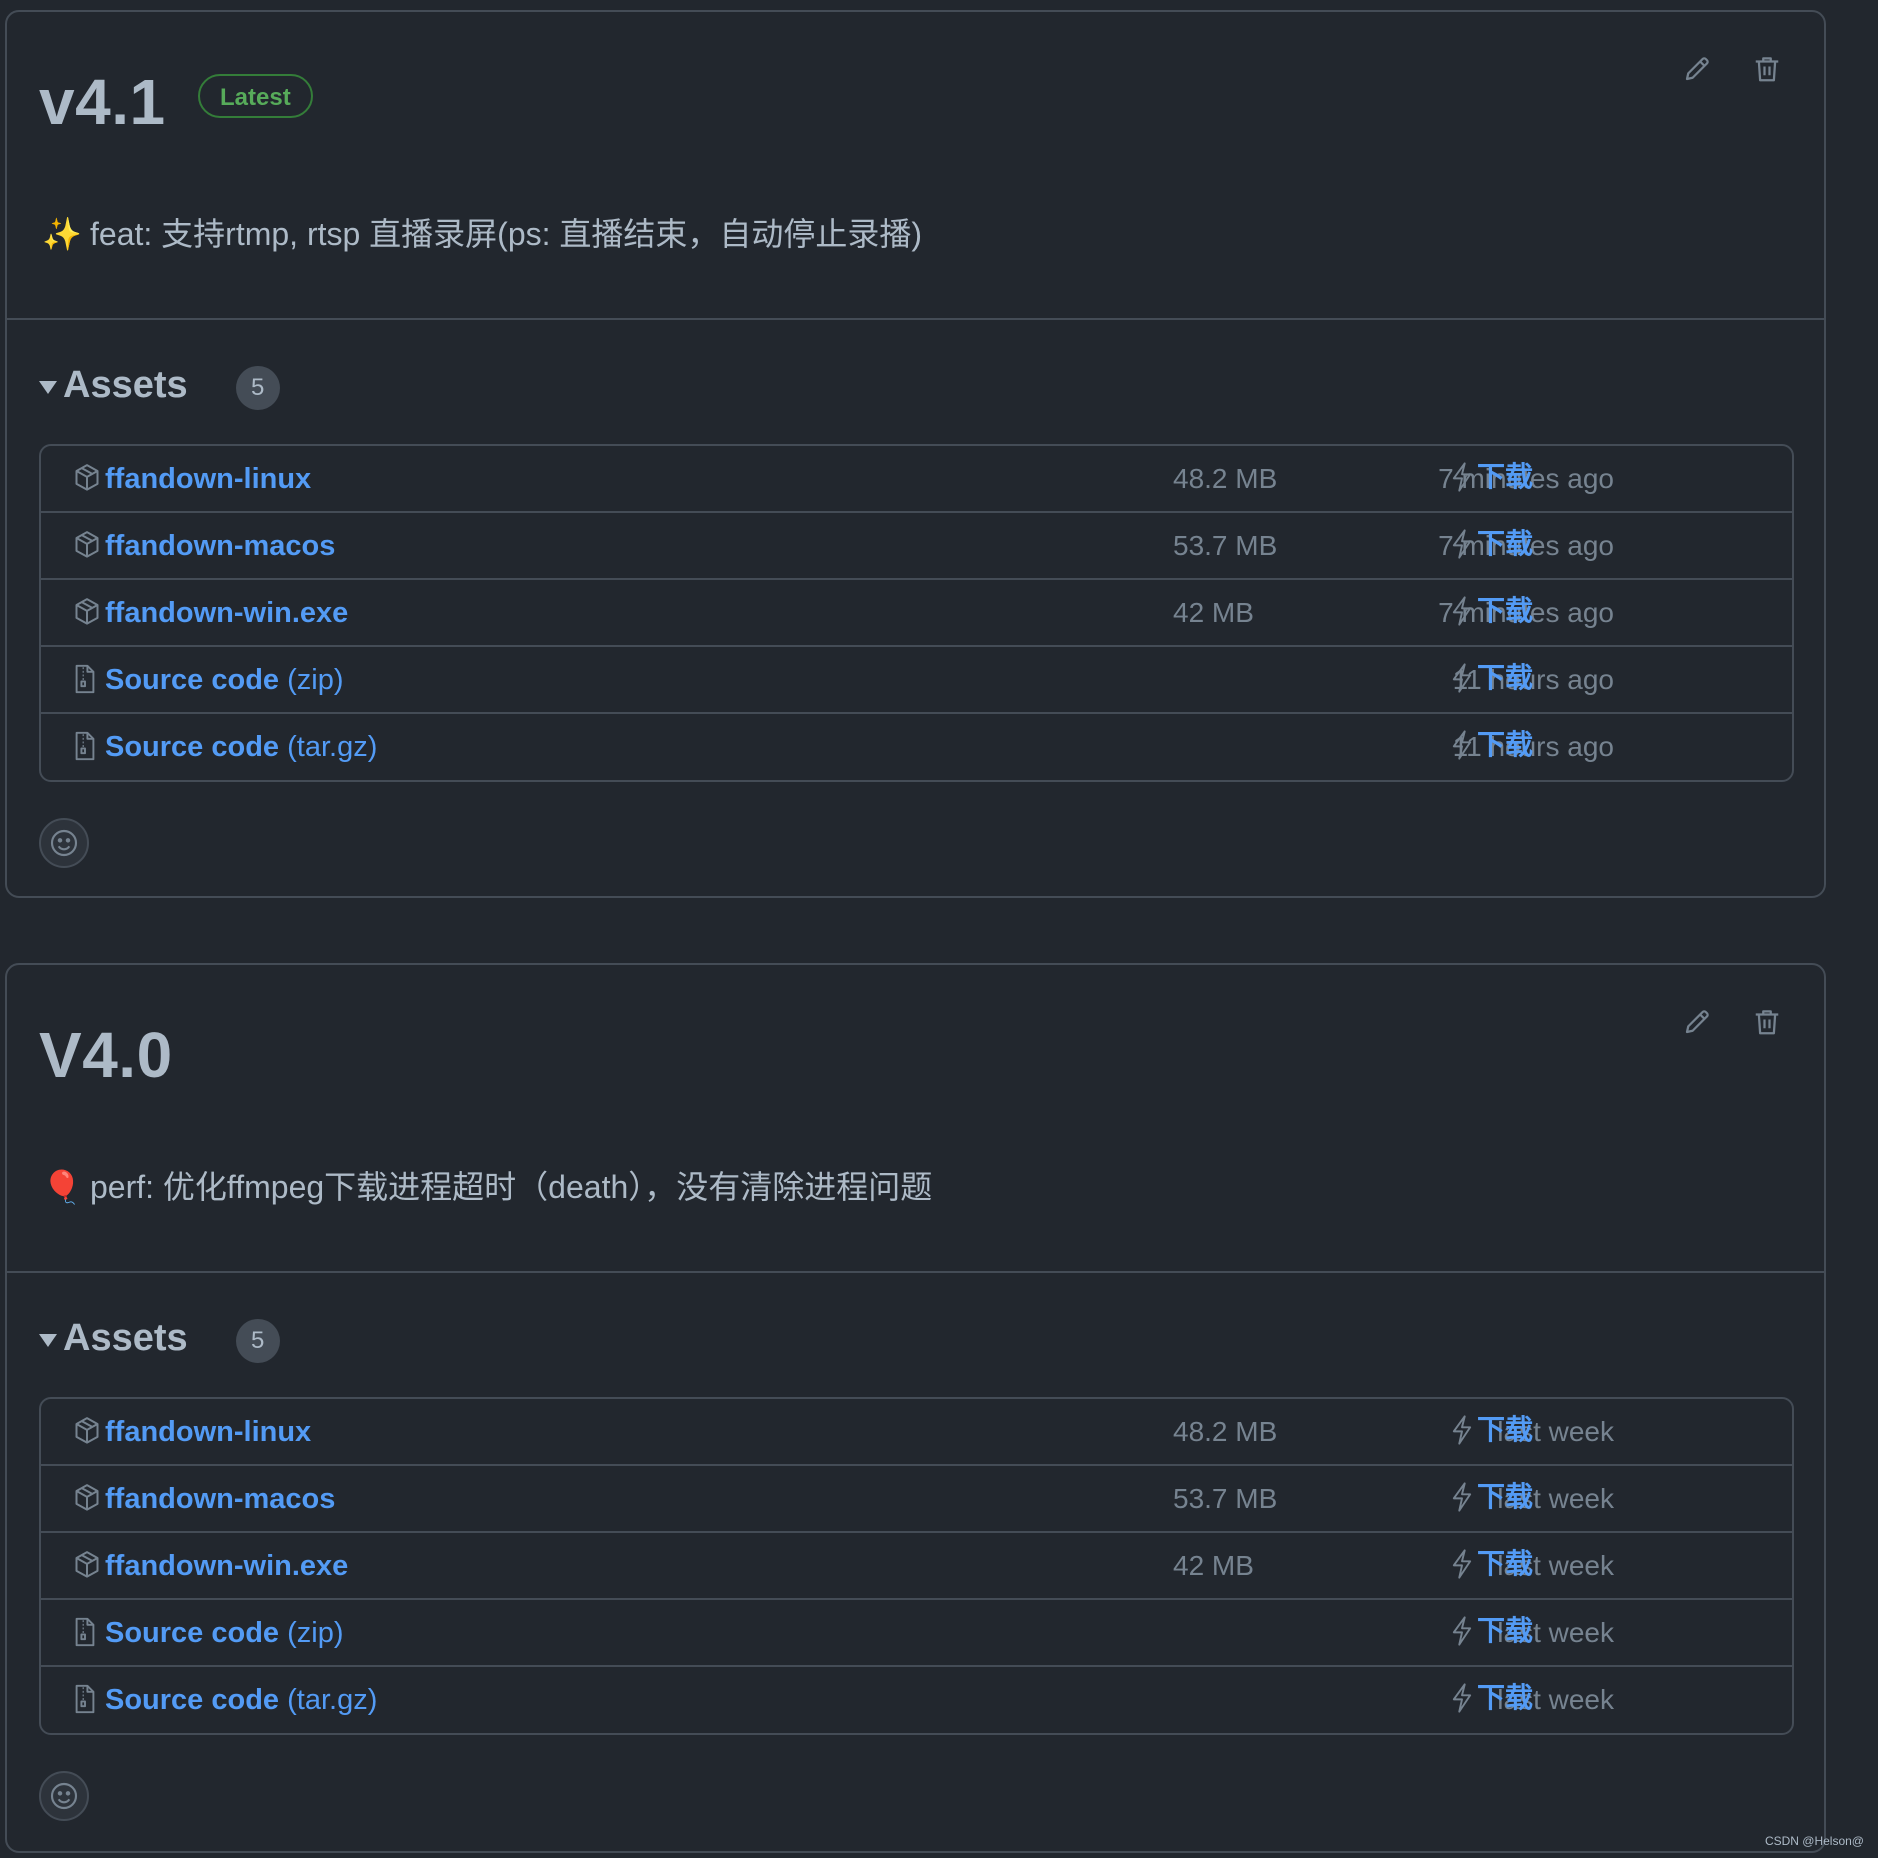  Describe the element at coordinates (506, 234) in the screenshot. I see `release-notes-text: feat: 支持rtmp, rtsp 直播录屏(ps: 直播结束，自动停止录播)` at that location.